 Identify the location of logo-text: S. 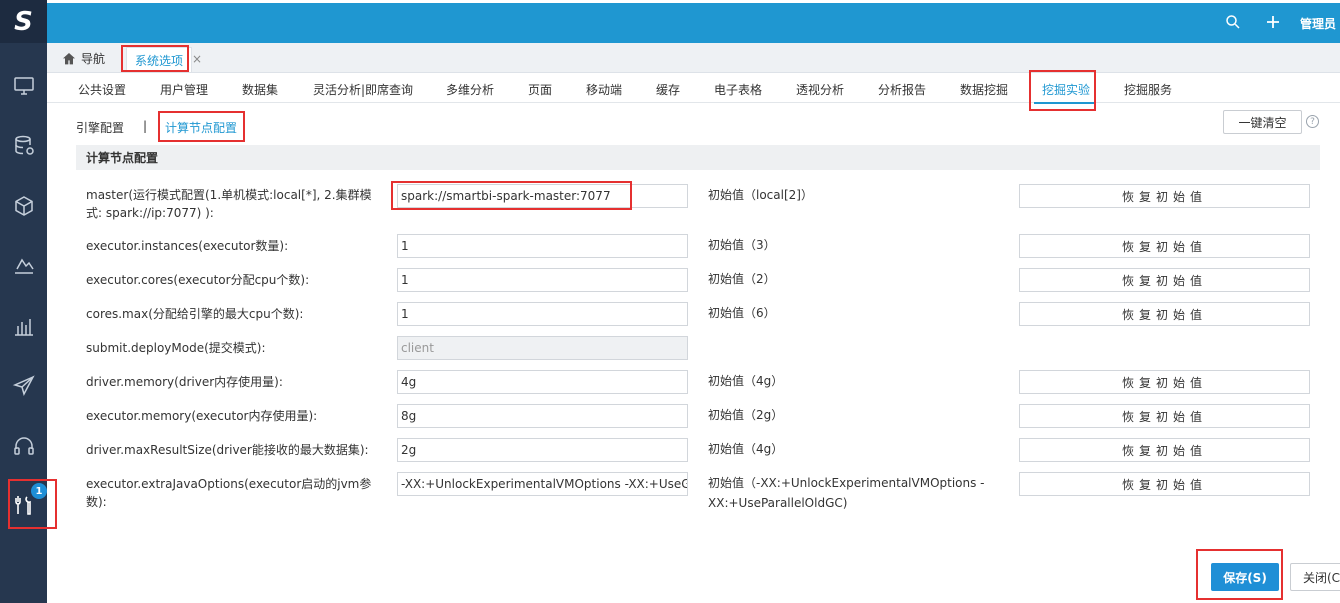
(23, 21).